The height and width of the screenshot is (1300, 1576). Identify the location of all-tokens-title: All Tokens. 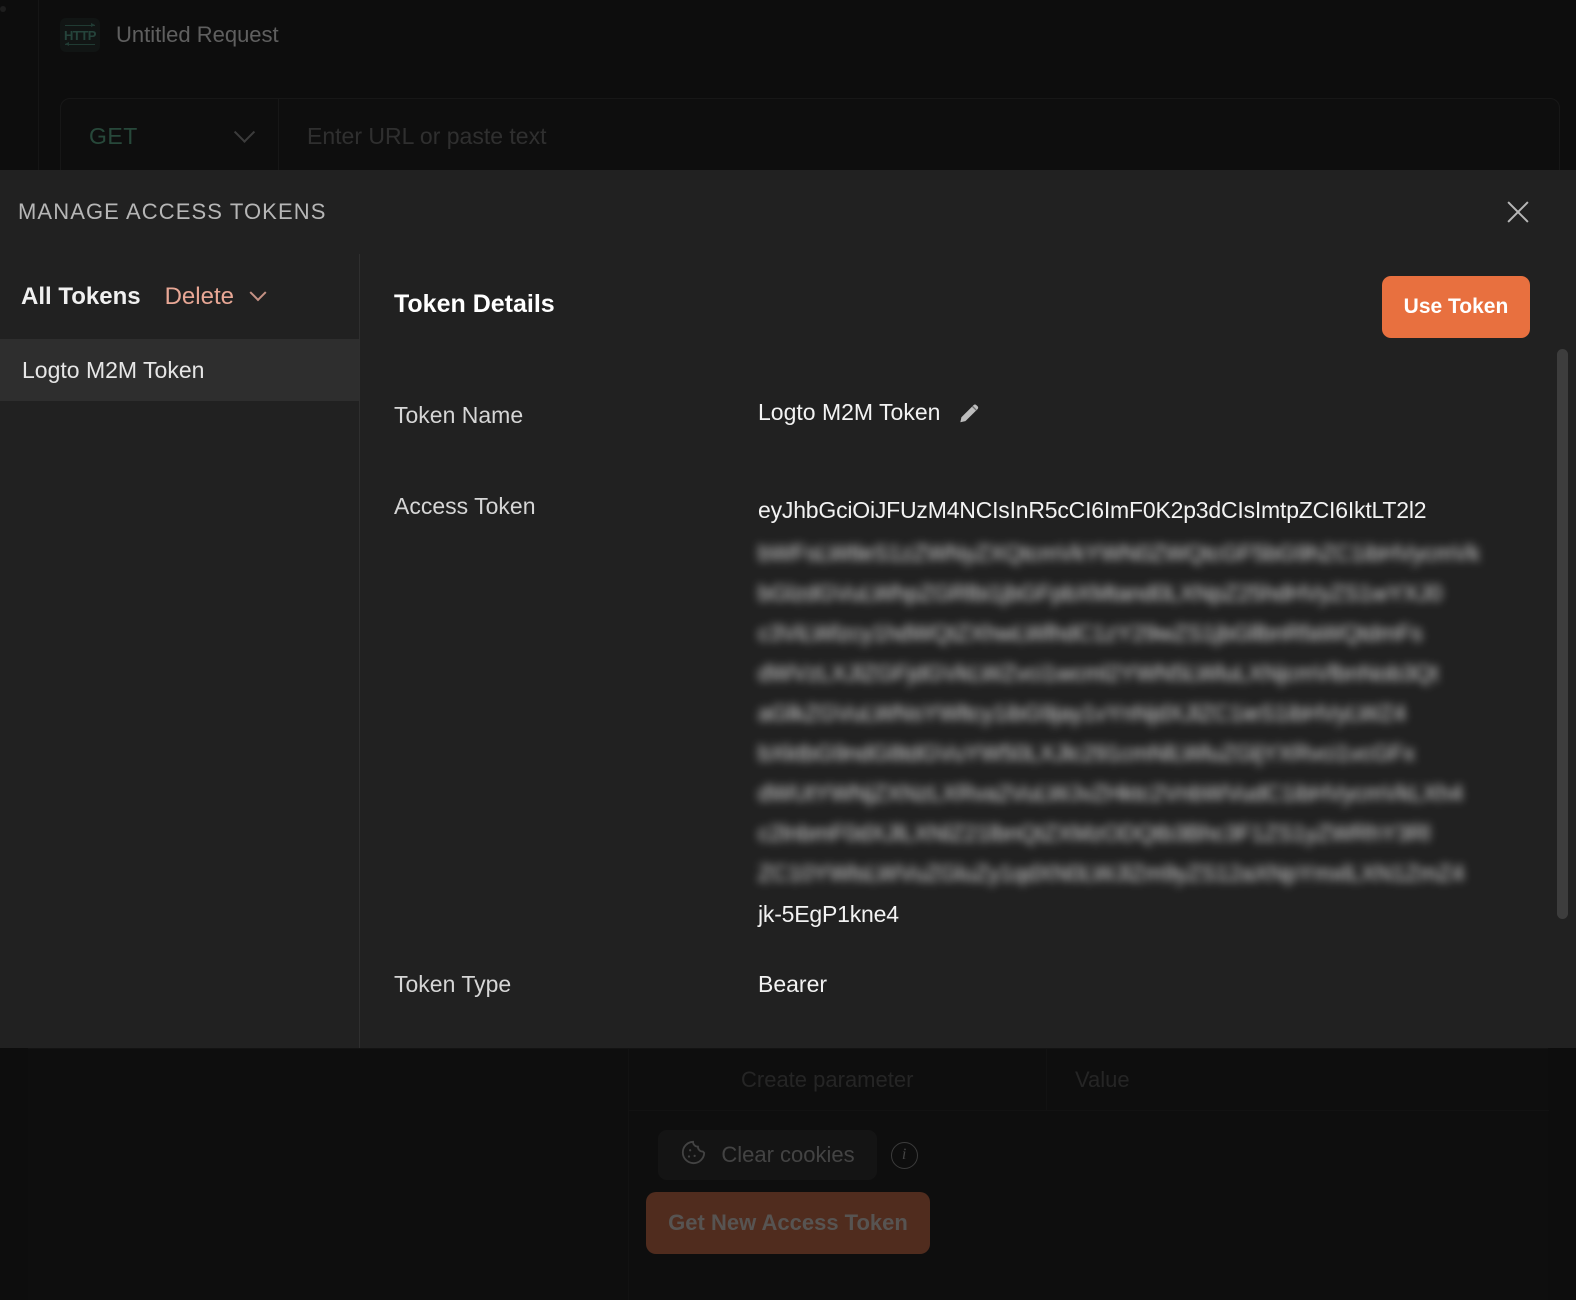
(81, 296).